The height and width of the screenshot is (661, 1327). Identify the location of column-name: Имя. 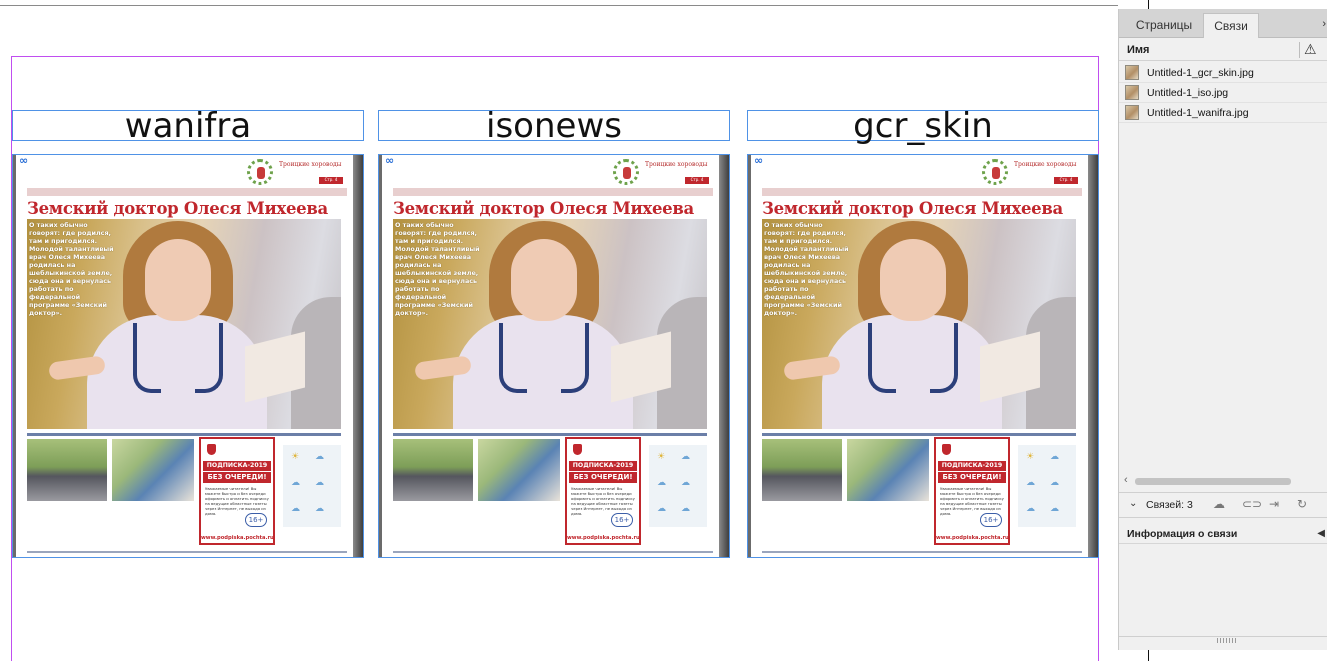
(1138, 50).